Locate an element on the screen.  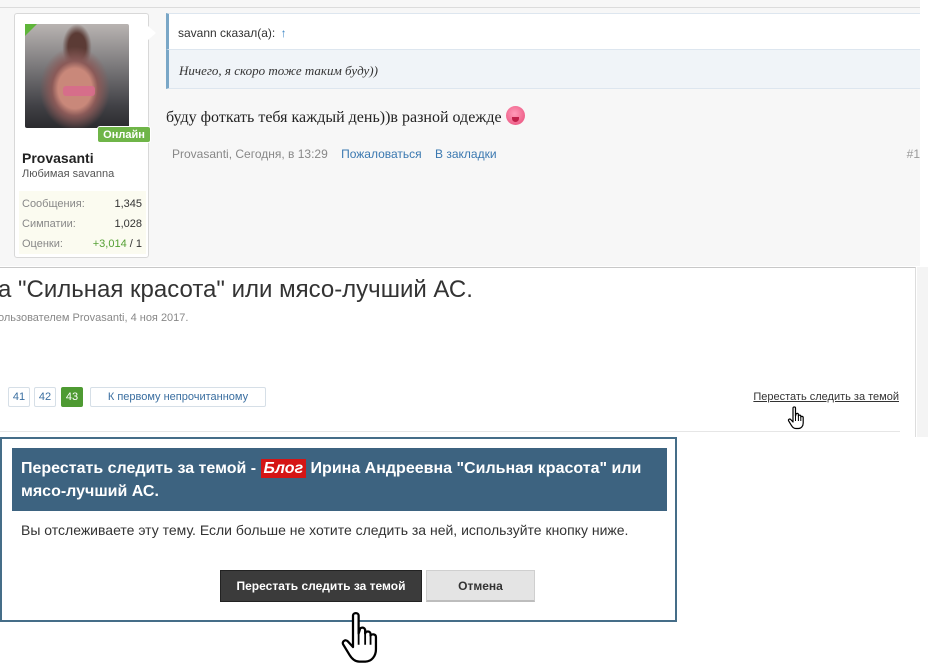
first-unread-button: К первому непрочитанному is located at coordinates (178, 397).